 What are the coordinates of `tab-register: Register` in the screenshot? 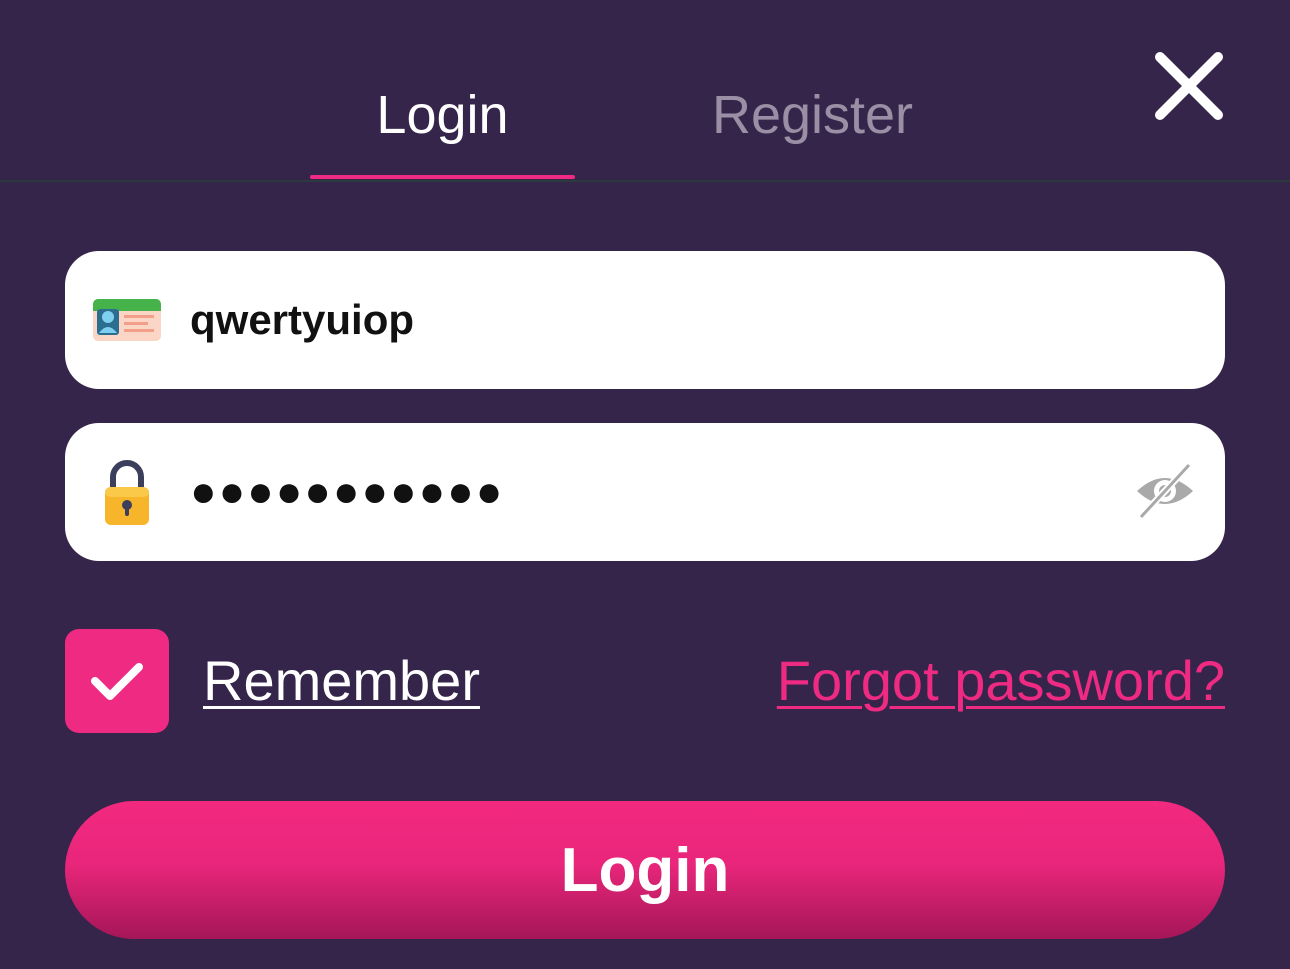 It's located at (812, 115).